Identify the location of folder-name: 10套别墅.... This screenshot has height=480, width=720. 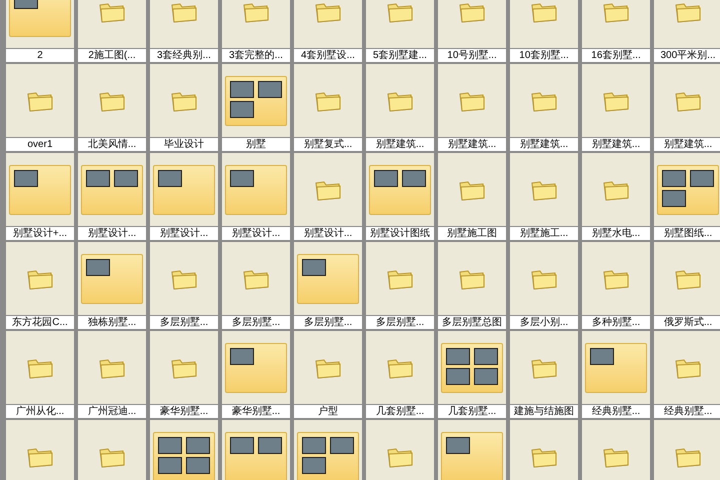
(544, 55).